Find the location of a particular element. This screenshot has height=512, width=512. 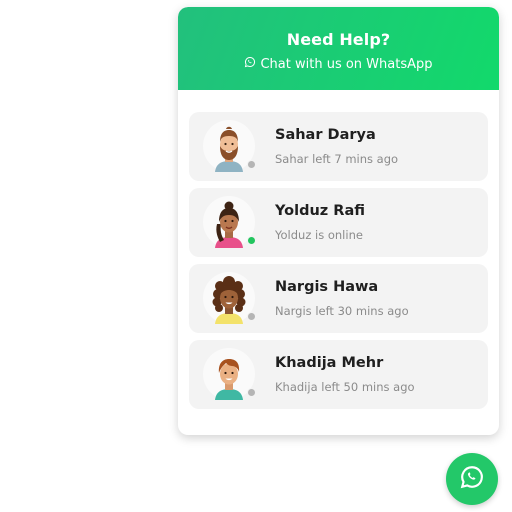

widget-header: Need Help? Chat with us on WhatsApp is located at coordinates (338, 48).